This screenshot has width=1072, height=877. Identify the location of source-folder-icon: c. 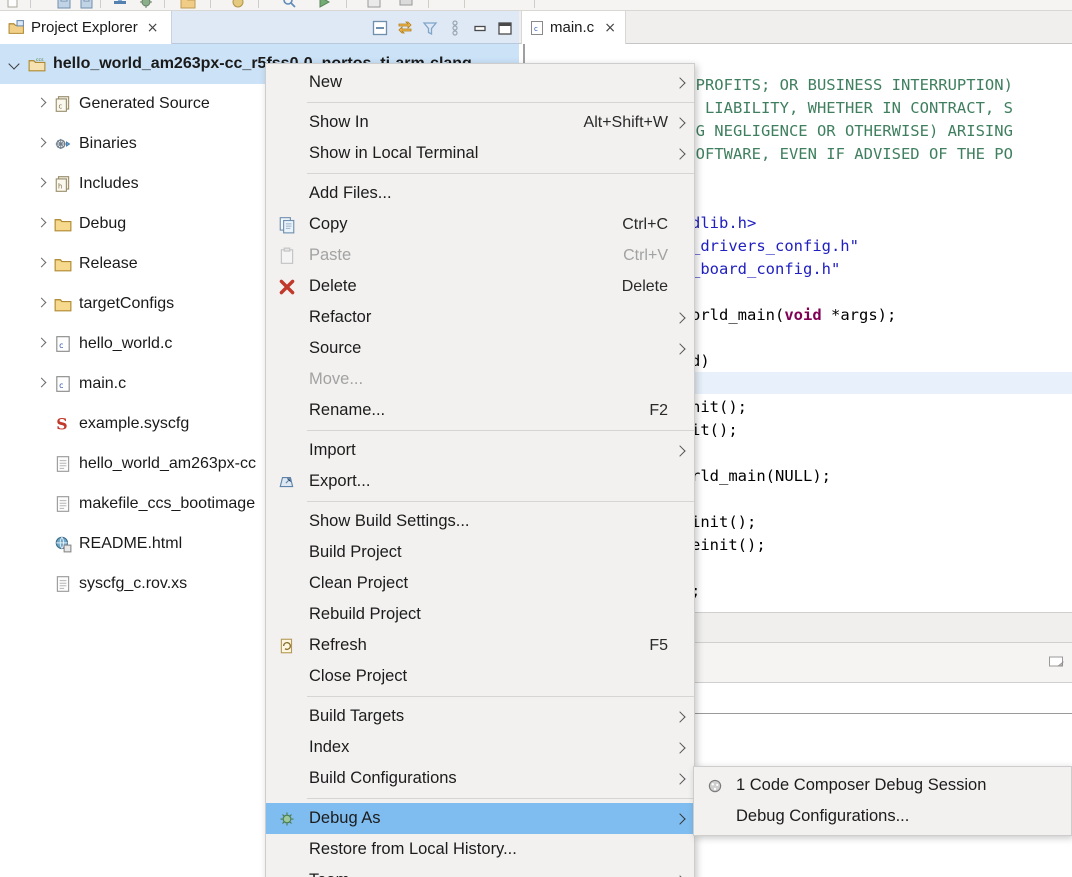
(62, 104).